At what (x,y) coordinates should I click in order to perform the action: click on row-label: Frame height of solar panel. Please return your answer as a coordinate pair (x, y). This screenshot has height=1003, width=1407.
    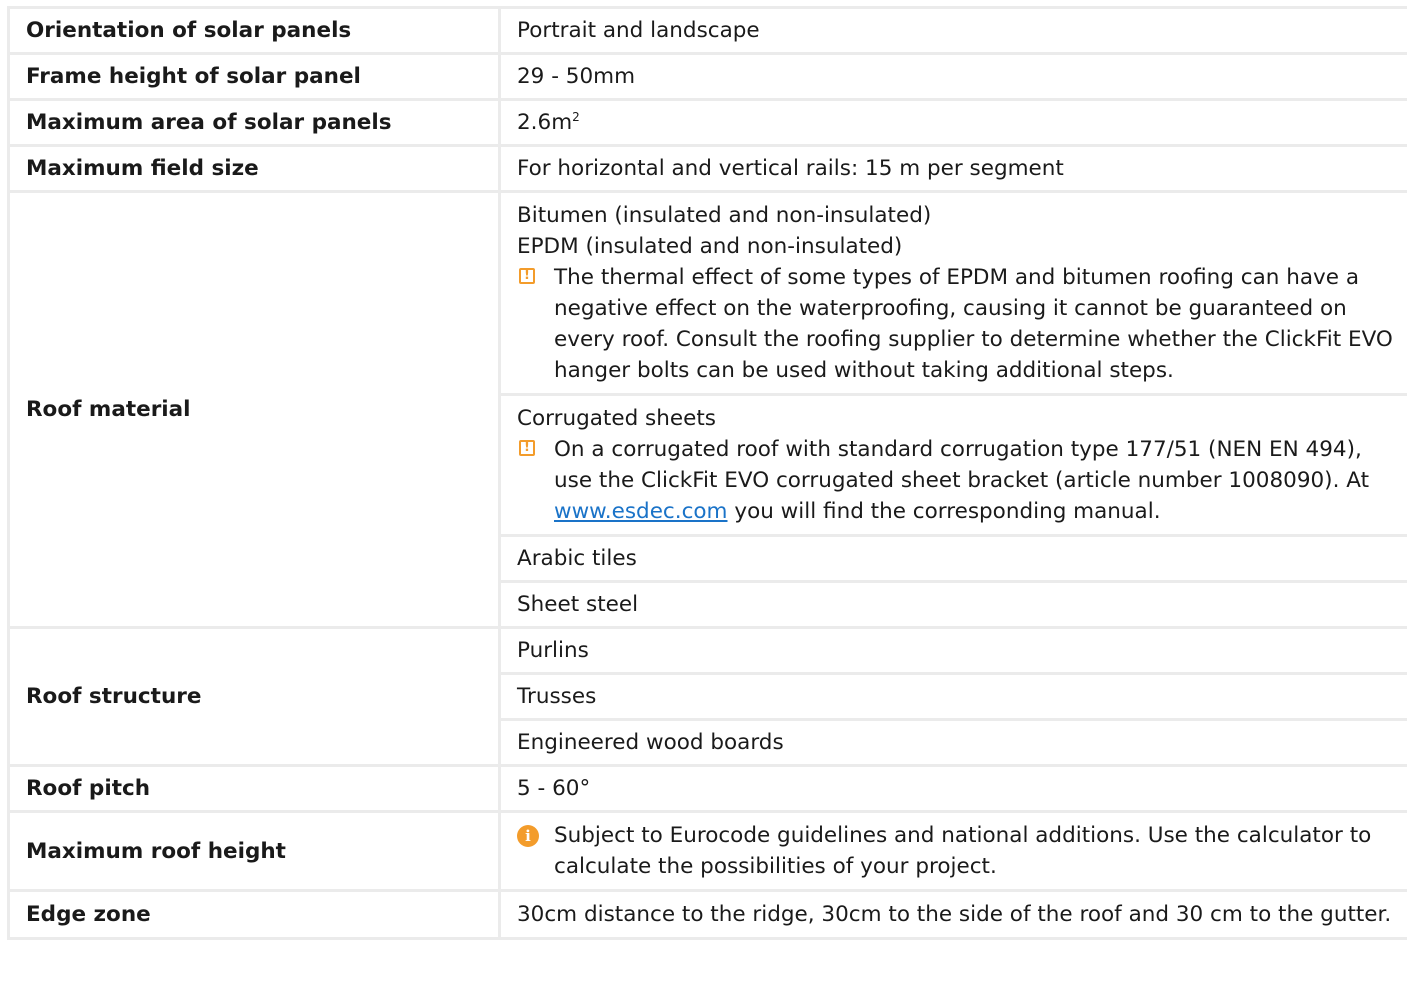
    Looking at the image, I should click on (254, 76).